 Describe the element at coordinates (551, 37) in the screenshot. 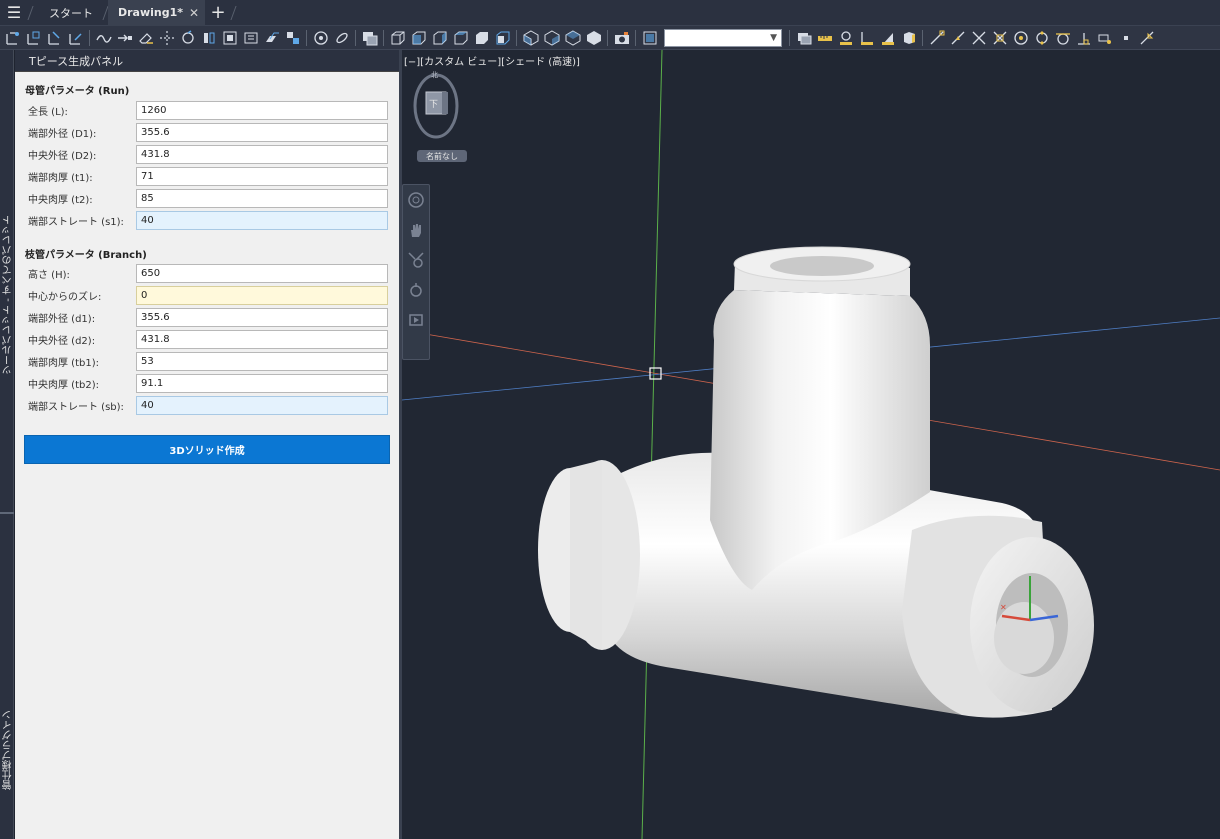

I see `iso-se-icon` at that location.